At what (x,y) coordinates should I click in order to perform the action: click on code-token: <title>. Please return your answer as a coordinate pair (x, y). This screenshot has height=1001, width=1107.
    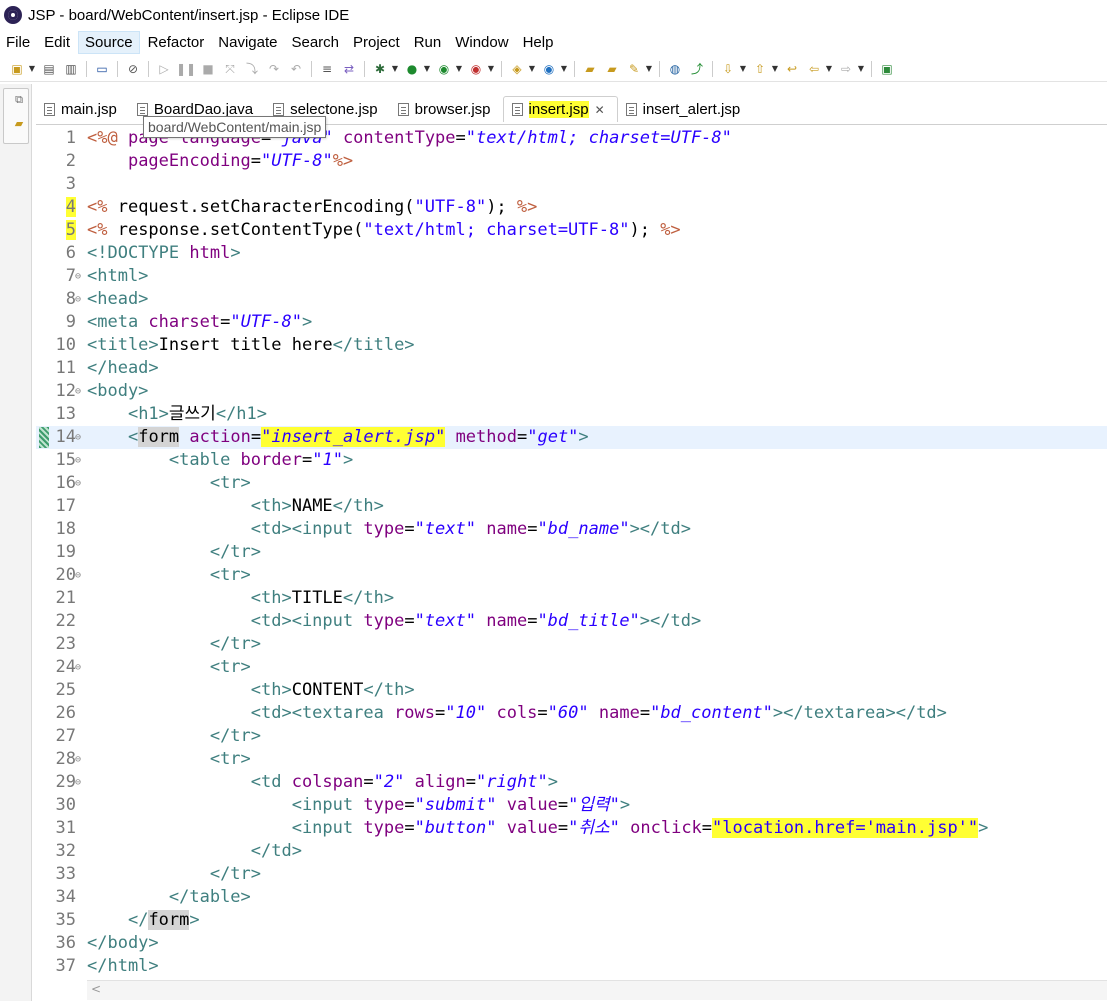
    Looking at the image, I should click on (123, 345).